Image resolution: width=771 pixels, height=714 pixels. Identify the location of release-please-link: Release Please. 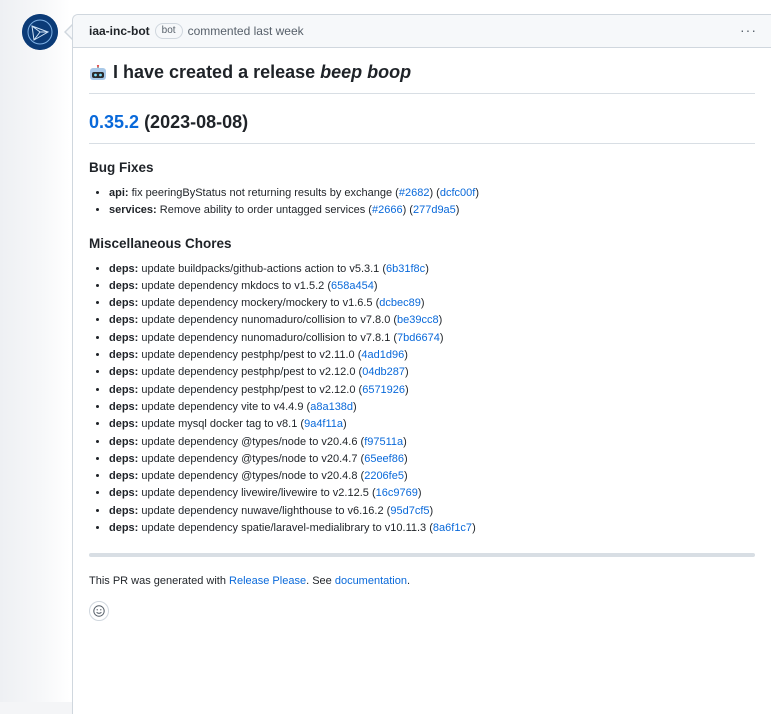
(267, 581).